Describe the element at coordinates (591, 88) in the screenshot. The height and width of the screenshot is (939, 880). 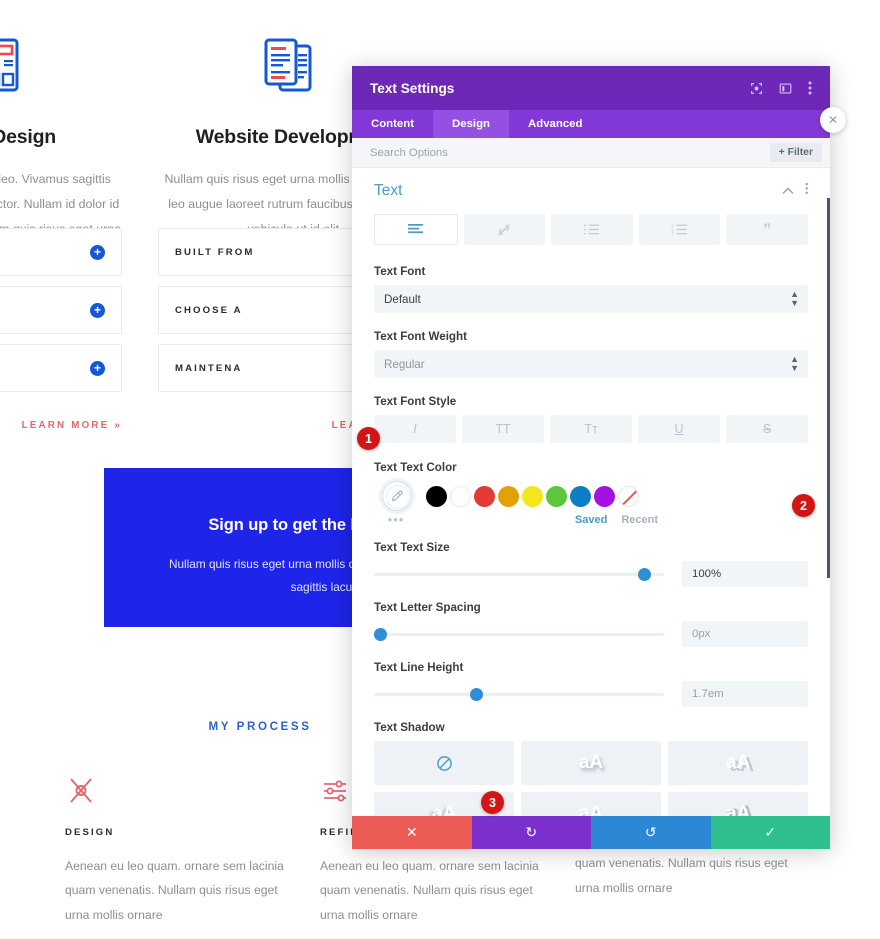
I see `modal-header: Text Settings` at that location.